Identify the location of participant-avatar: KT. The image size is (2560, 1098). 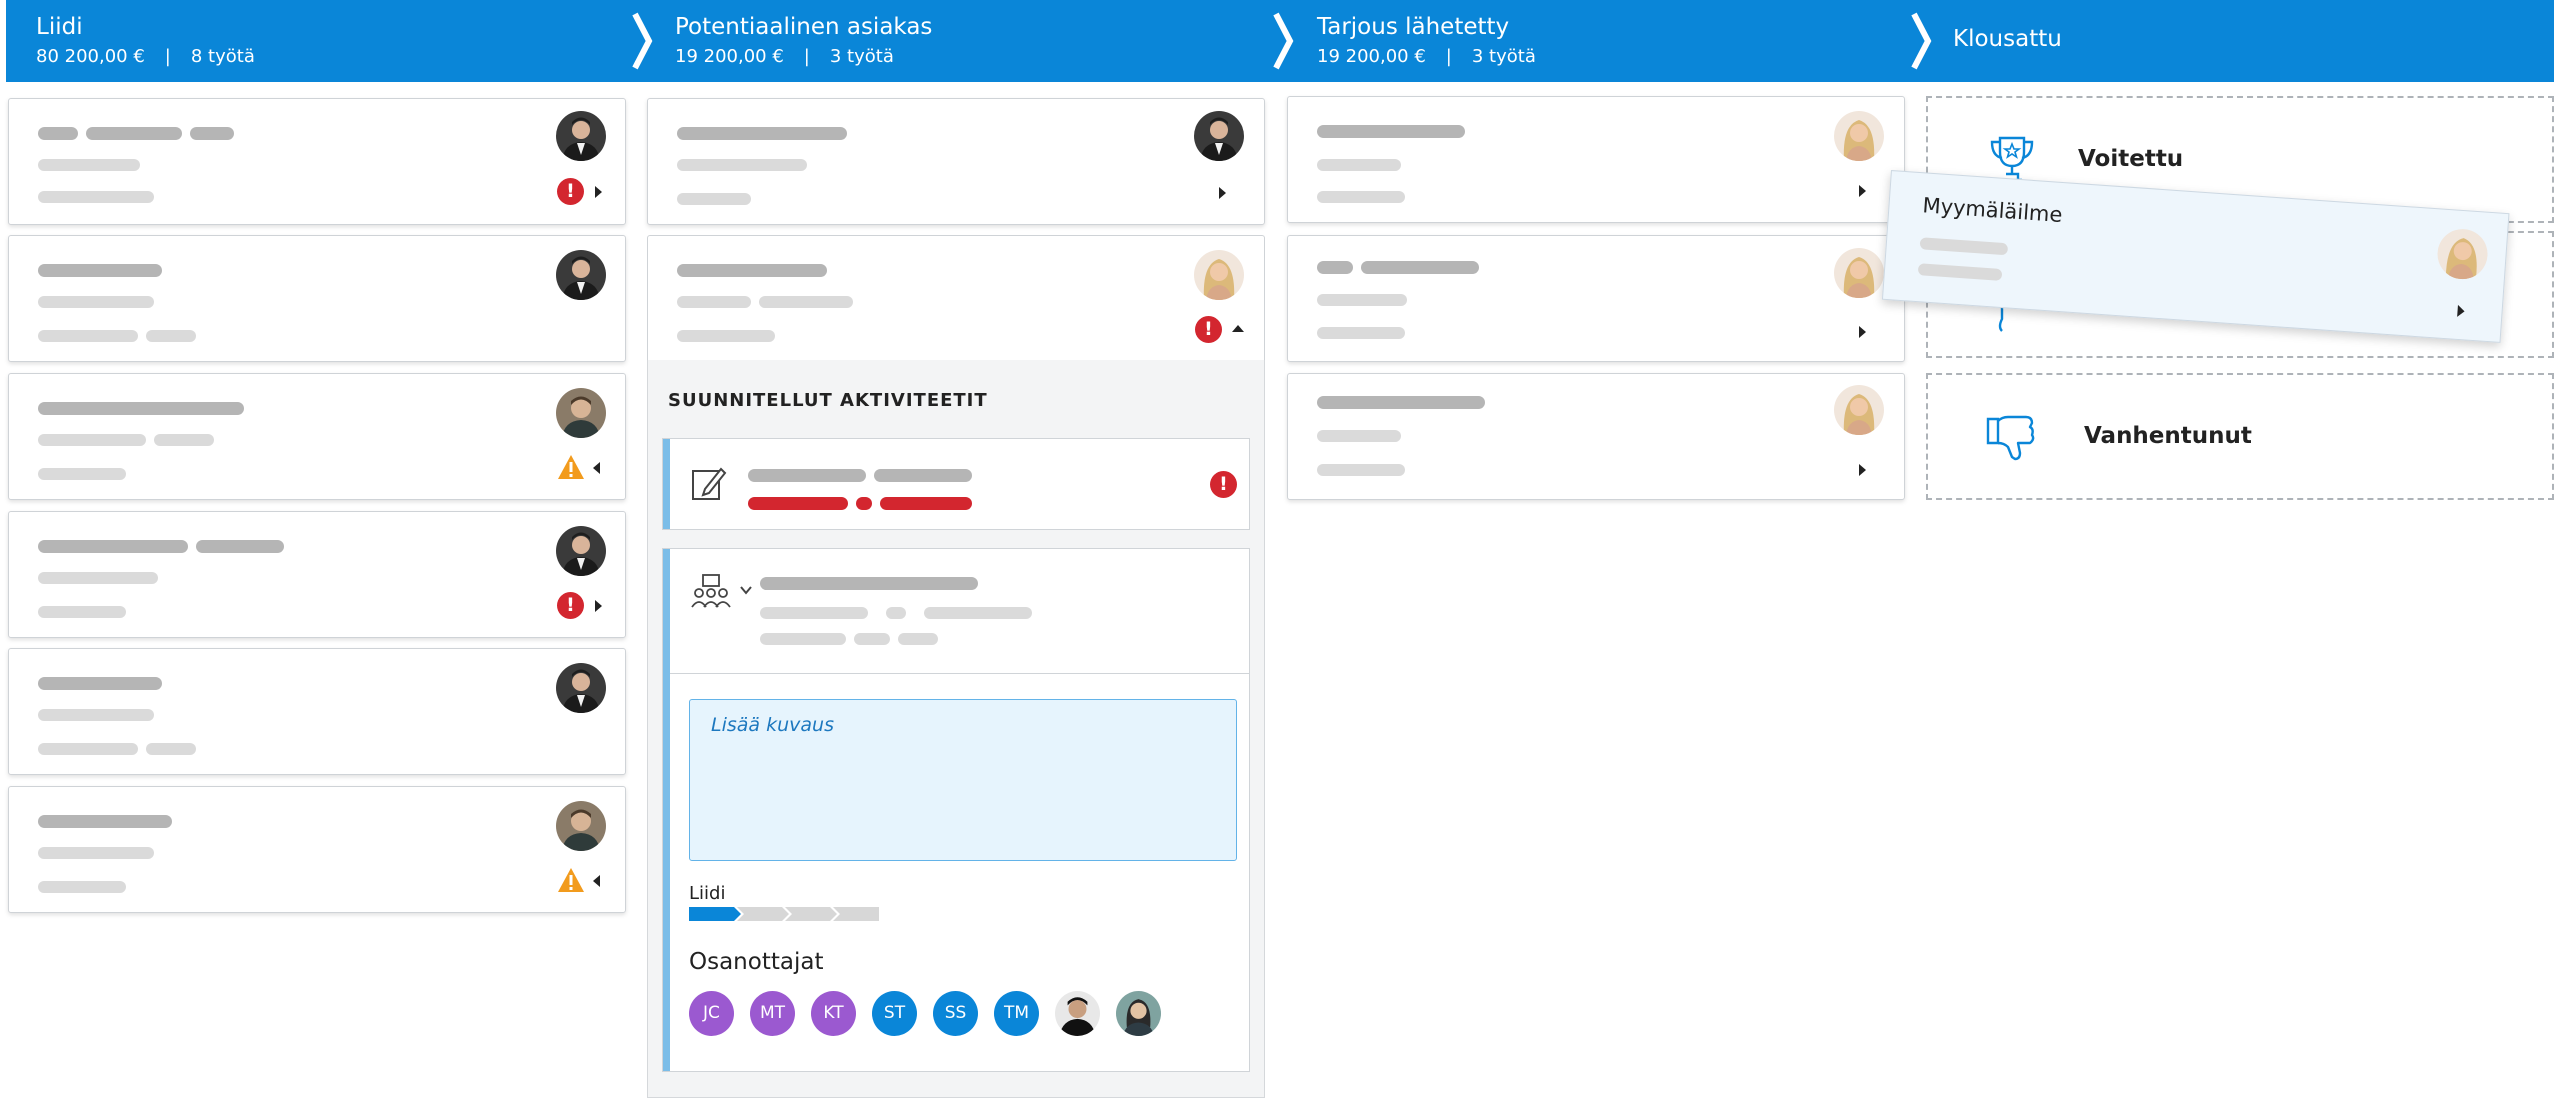
(833, 1013).